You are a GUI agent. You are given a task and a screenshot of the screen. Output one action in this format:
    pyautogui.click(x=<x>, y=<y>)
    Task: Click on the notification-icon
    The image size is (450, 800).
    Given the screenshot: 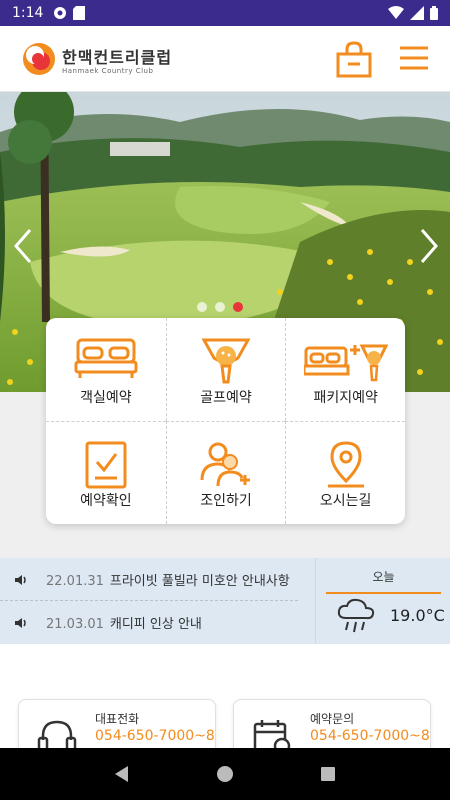 What is the action you would take?
    pyautogui.click(x=60, y=13)
    